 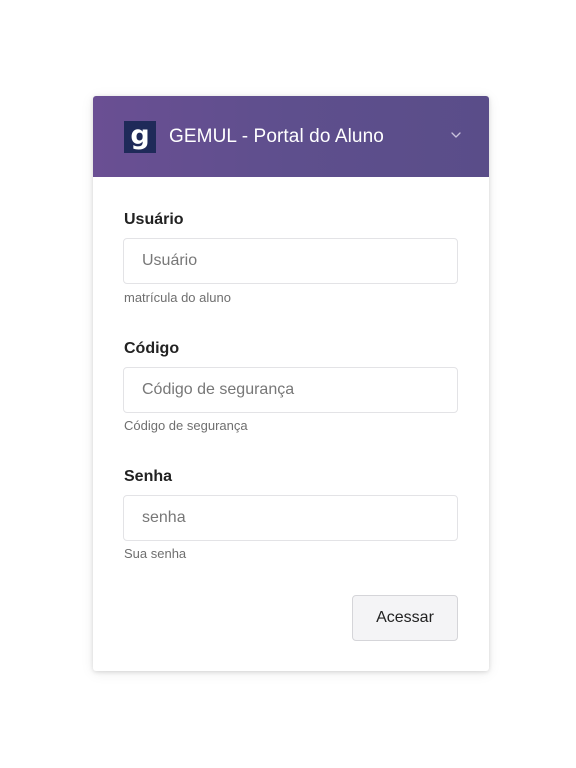 I want to click on code-label: Código, so click(x=152, y=348).